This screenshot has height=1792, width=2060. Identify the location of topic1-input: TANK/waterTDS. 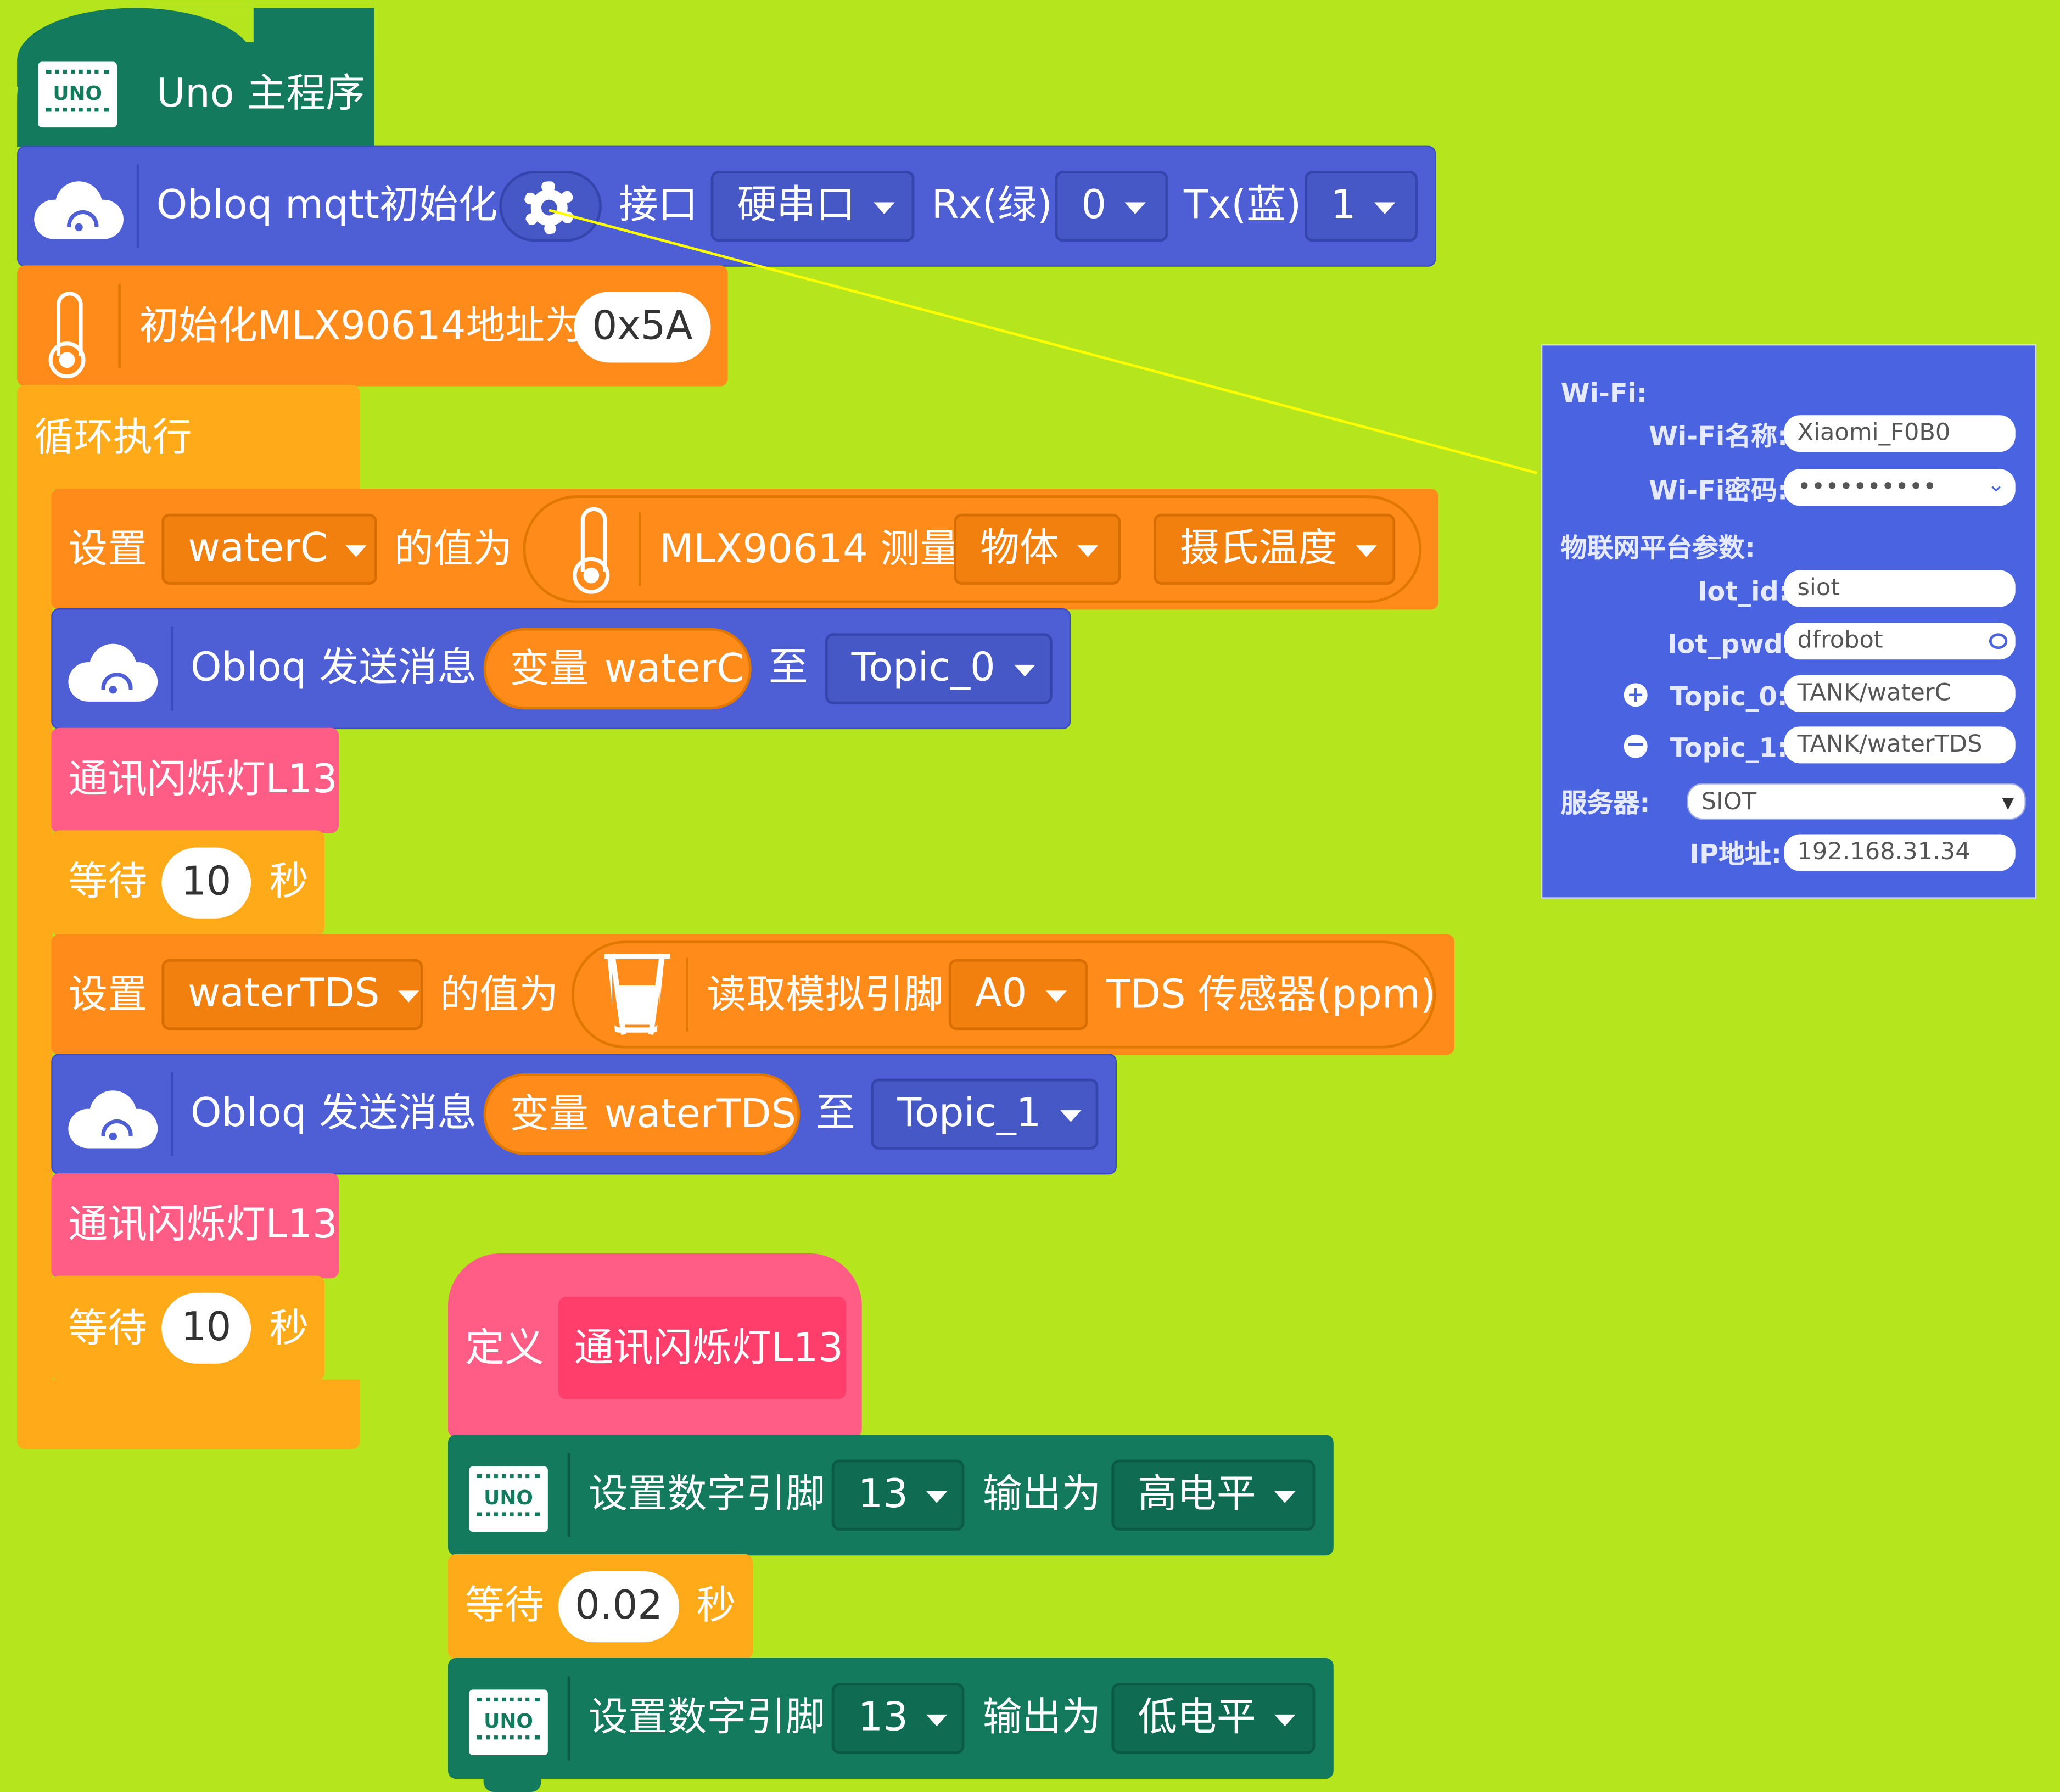
(1900, 745).